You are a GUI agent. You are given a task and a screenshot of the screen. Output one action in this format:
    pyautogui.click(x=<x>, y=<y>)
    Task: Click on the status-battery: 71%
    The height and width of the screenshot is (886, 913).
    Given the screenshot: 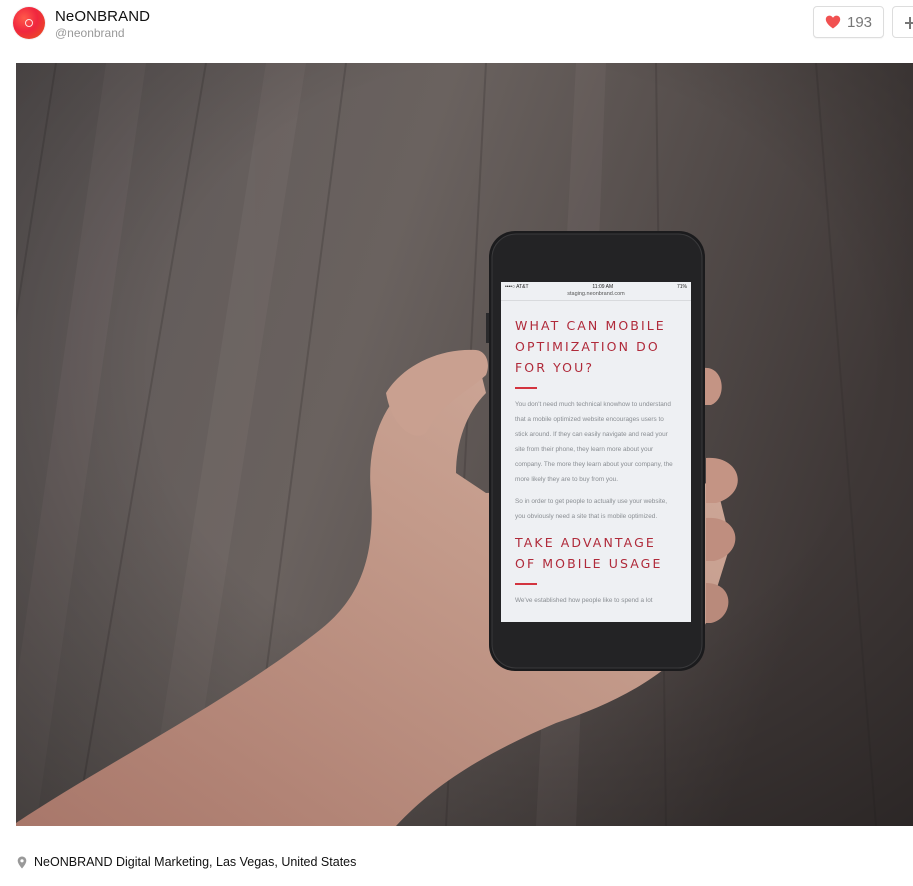 What is the action you would take?
    pyautogui.click(x=681, y=286)
    